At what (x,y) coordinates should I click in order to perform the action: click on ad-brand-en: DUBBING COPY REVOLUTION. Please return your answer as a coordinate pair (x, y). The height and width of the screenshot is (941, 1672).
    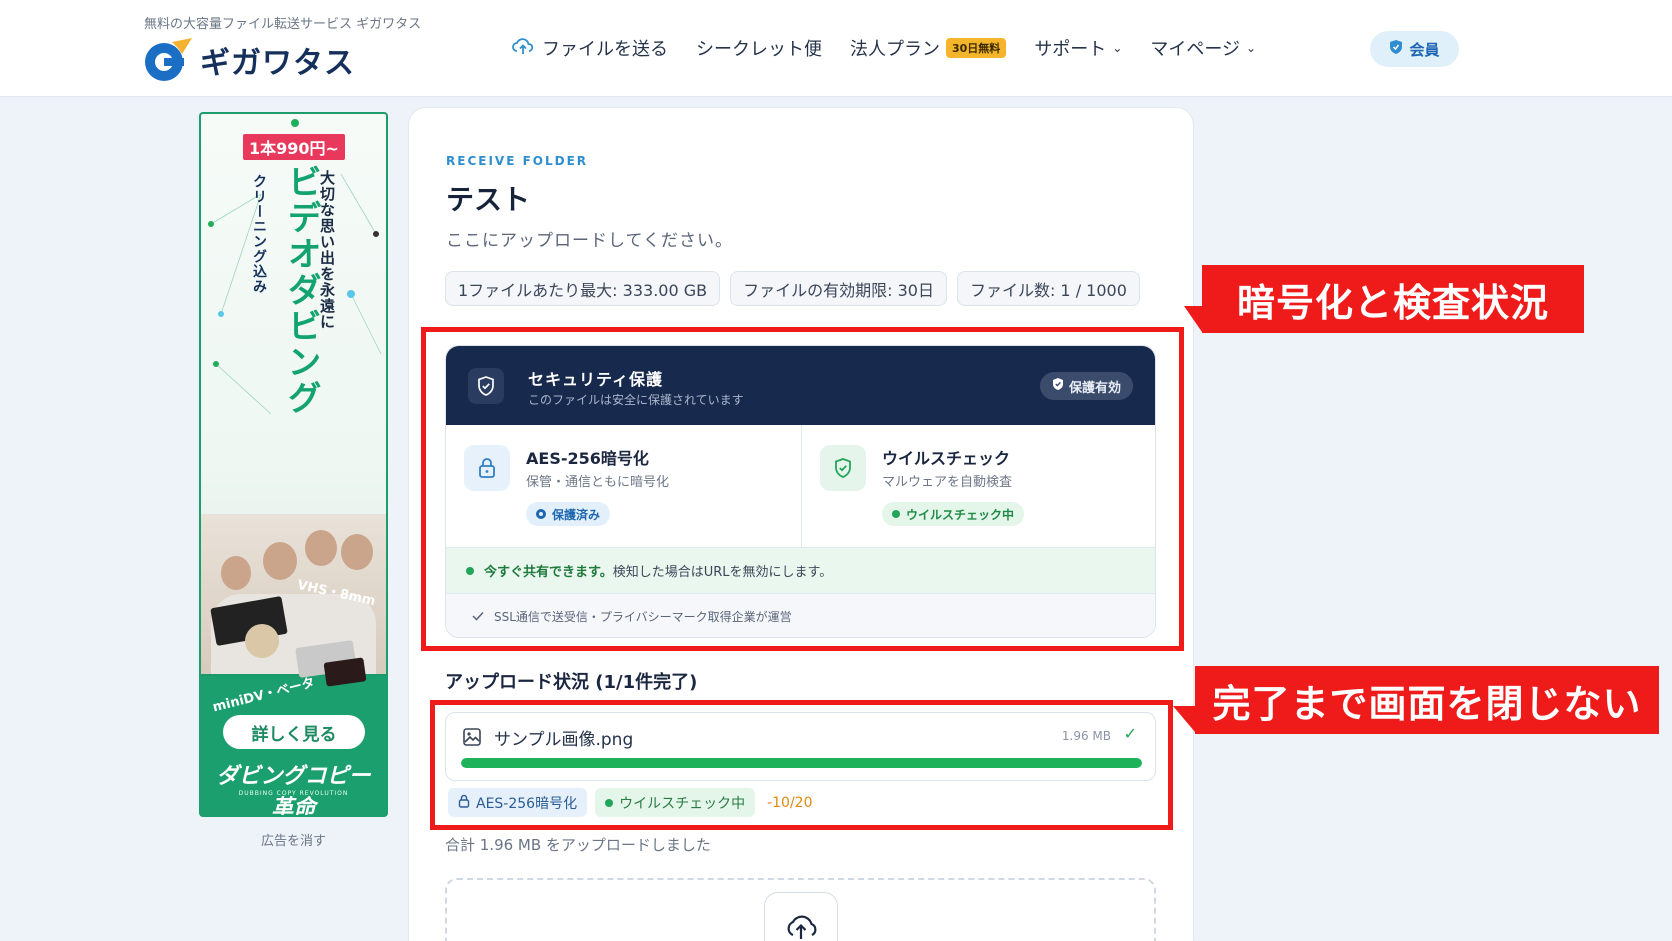
    Looking at the image, I should click on (293, 793).